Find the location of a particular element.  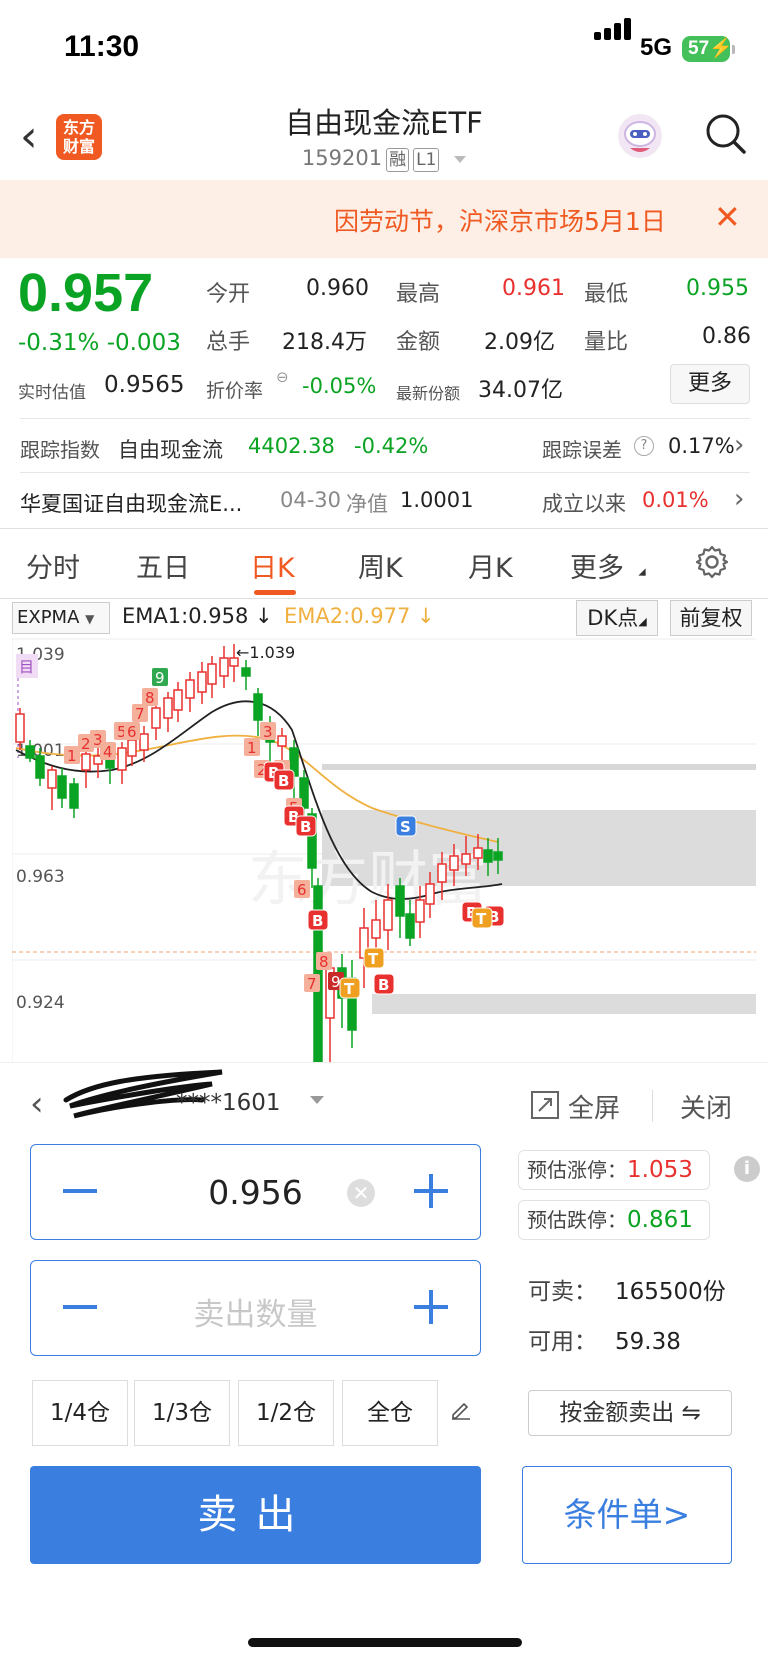

switch-icon: ⇋ is located at coordinates (691, 1413).